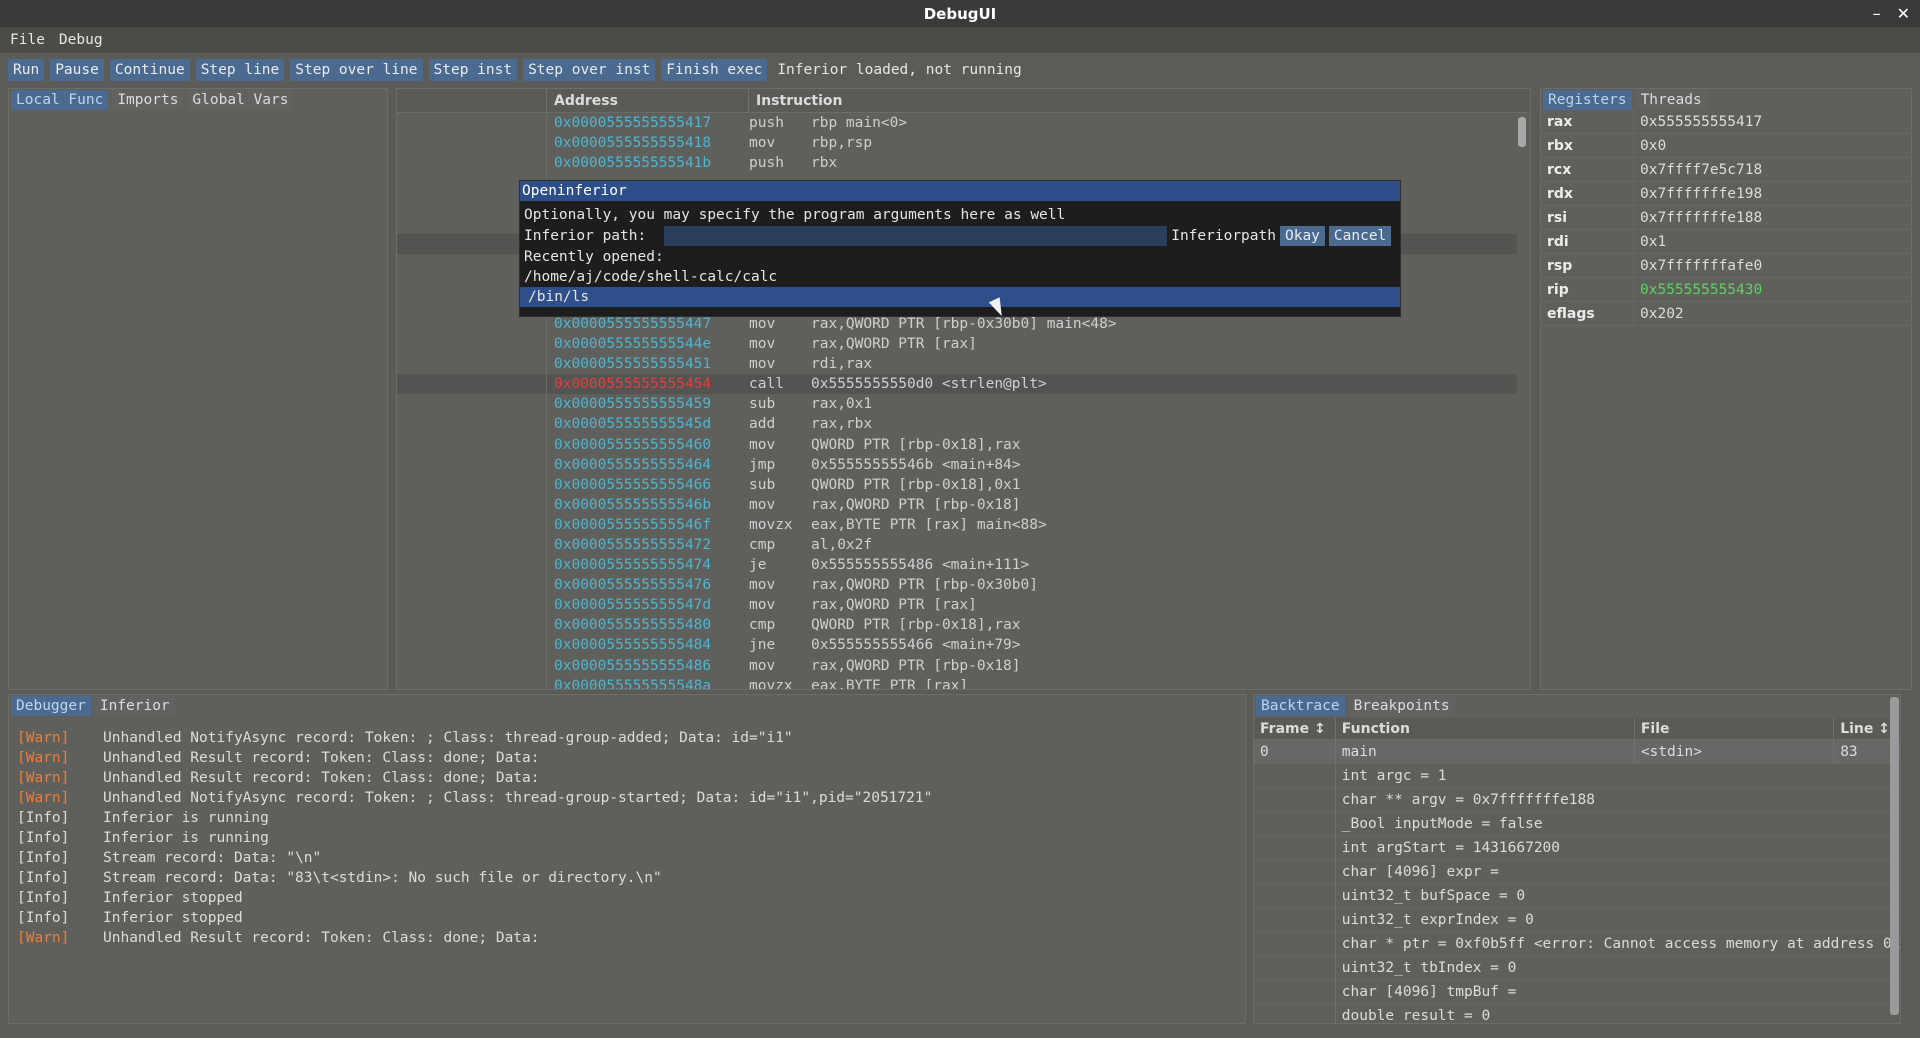 This screenshot has height=1038, width=1920. I want to click on okay-button: Okay, so click(1302, 236).